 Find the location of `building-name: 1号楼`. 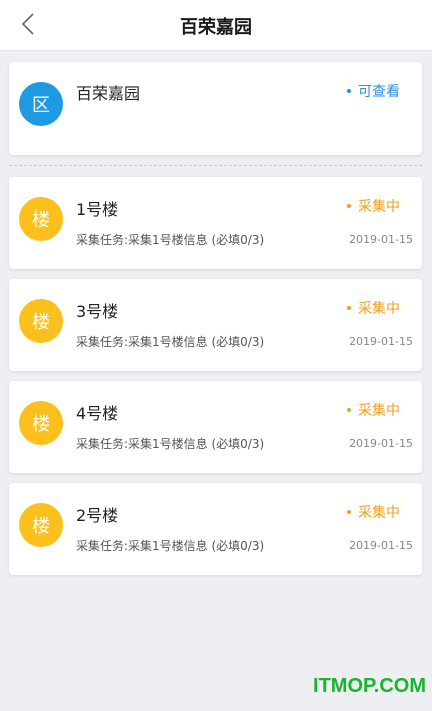

building-name: 1号楼 is located at coordinates (97, 209).